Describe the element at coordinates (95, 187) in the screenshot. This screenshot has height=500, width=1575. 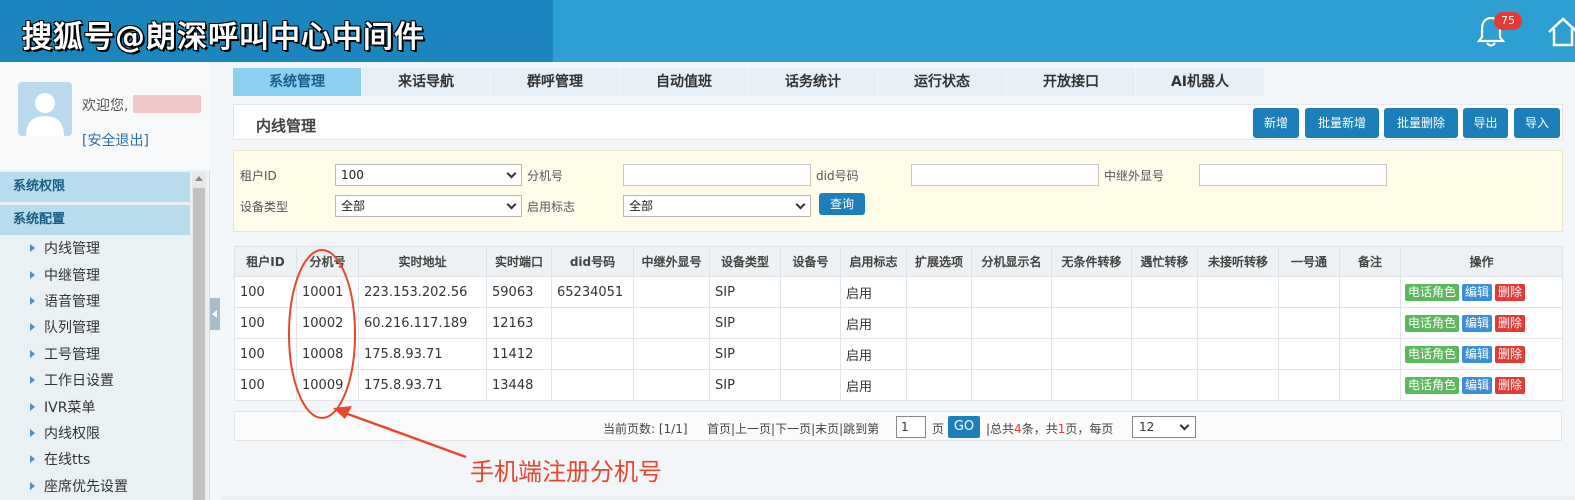
I see `sidebar-section-permissions: 系统权限` at that location.